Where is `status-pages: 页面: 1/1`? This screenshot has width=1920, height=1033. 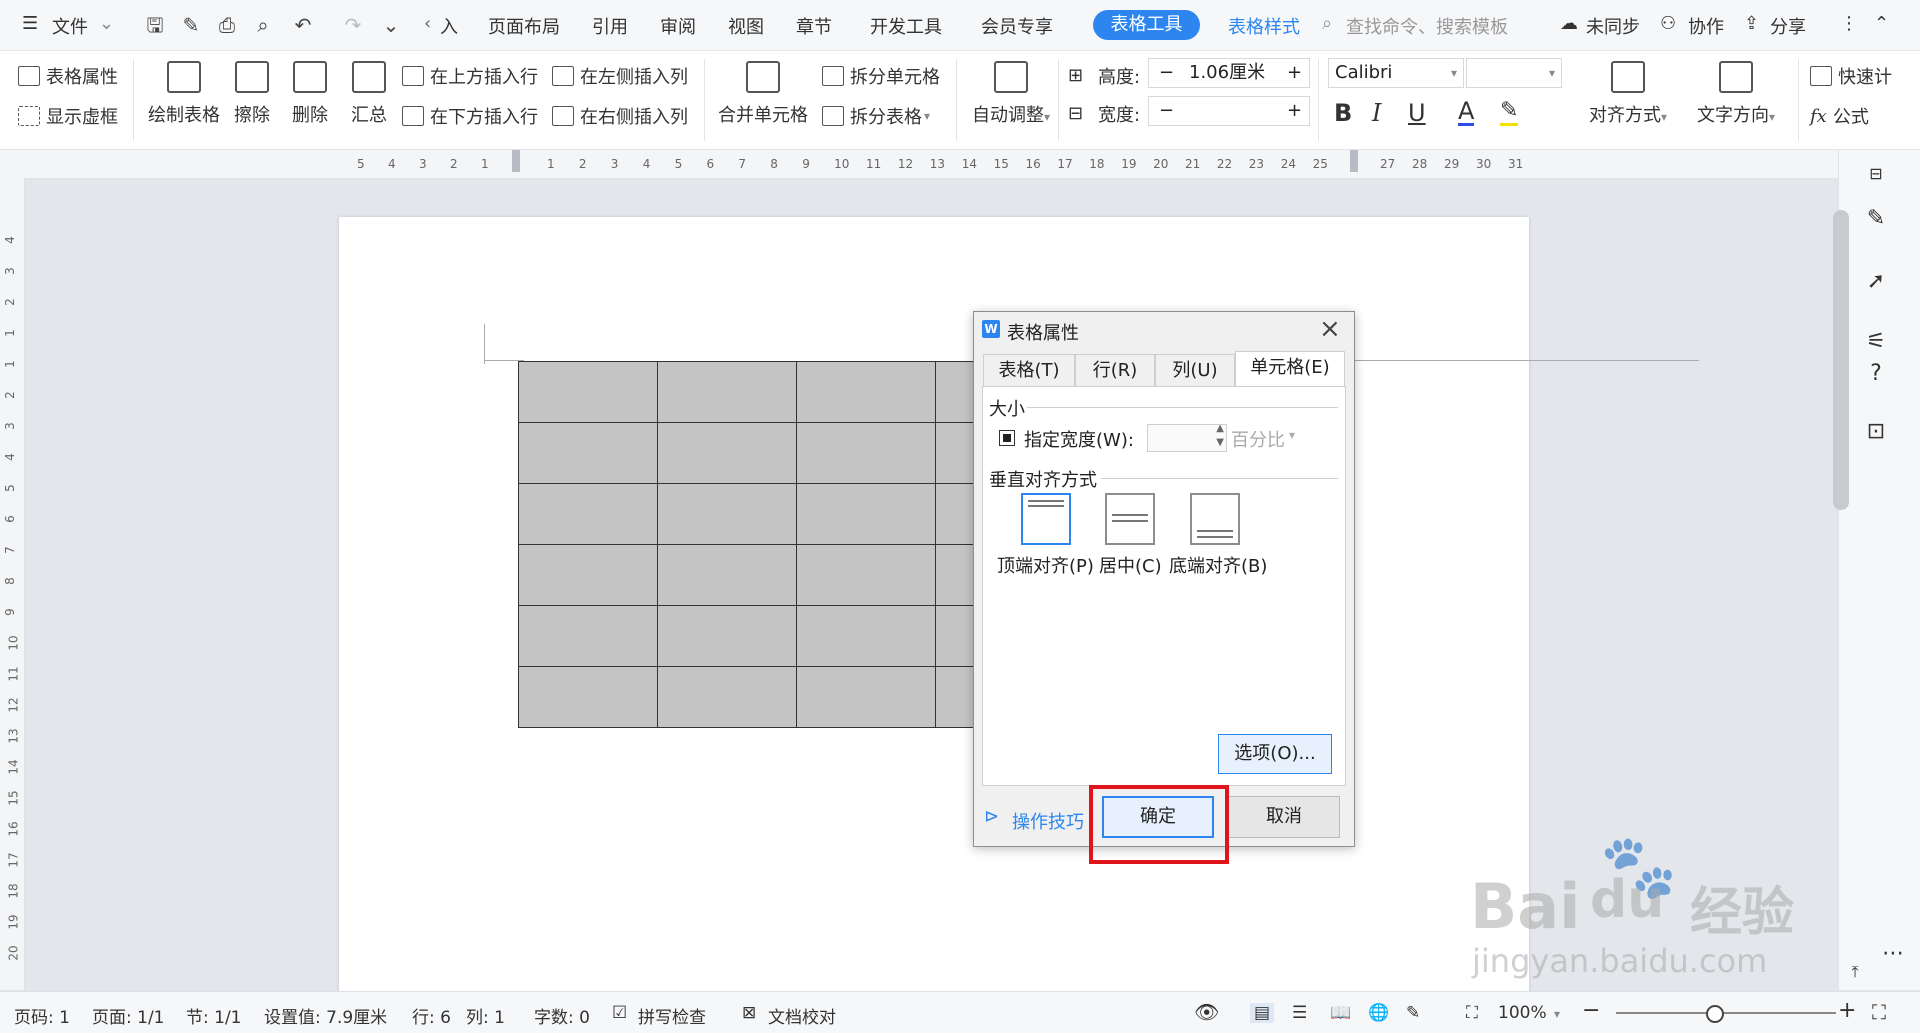
status-pages: 页面: 1/1 is located at coordinates (128, 1015).